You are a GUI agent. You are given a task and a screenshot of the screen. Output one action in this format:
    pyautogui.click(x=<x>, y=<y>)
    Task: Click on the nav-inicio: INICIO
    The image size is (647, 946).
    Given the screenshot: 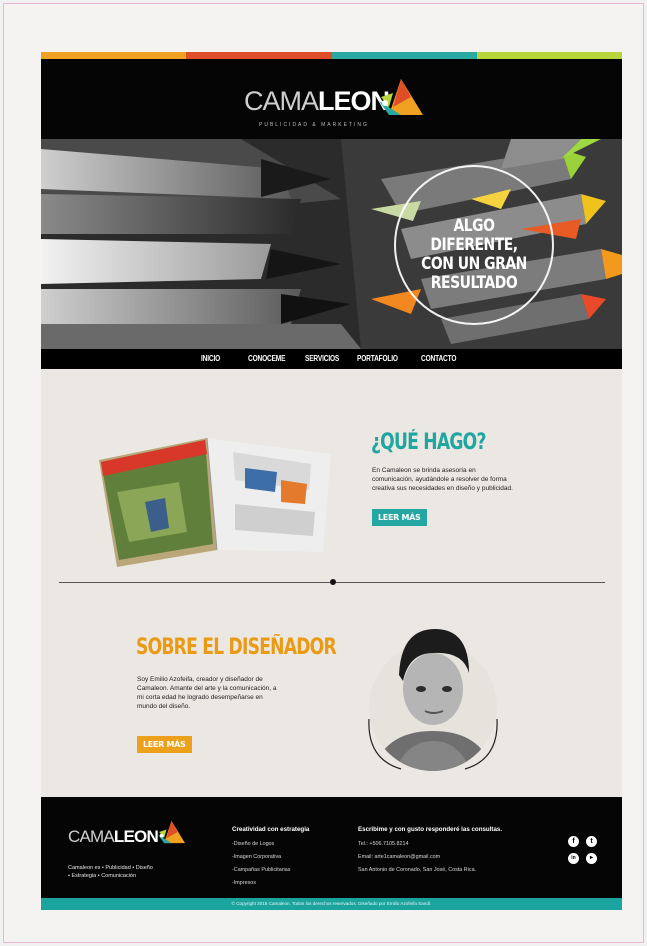 What is the action you would take?
    pyautogui.click(x=210, y=358)
    